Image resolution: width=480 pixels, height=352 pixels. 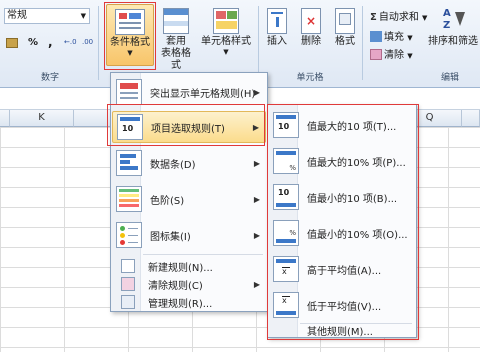 What do you see at coordinates (175, 286) in the screenshot?
I see `menu-item-label: 清除规则(C)` at bounding box center [175, 286].